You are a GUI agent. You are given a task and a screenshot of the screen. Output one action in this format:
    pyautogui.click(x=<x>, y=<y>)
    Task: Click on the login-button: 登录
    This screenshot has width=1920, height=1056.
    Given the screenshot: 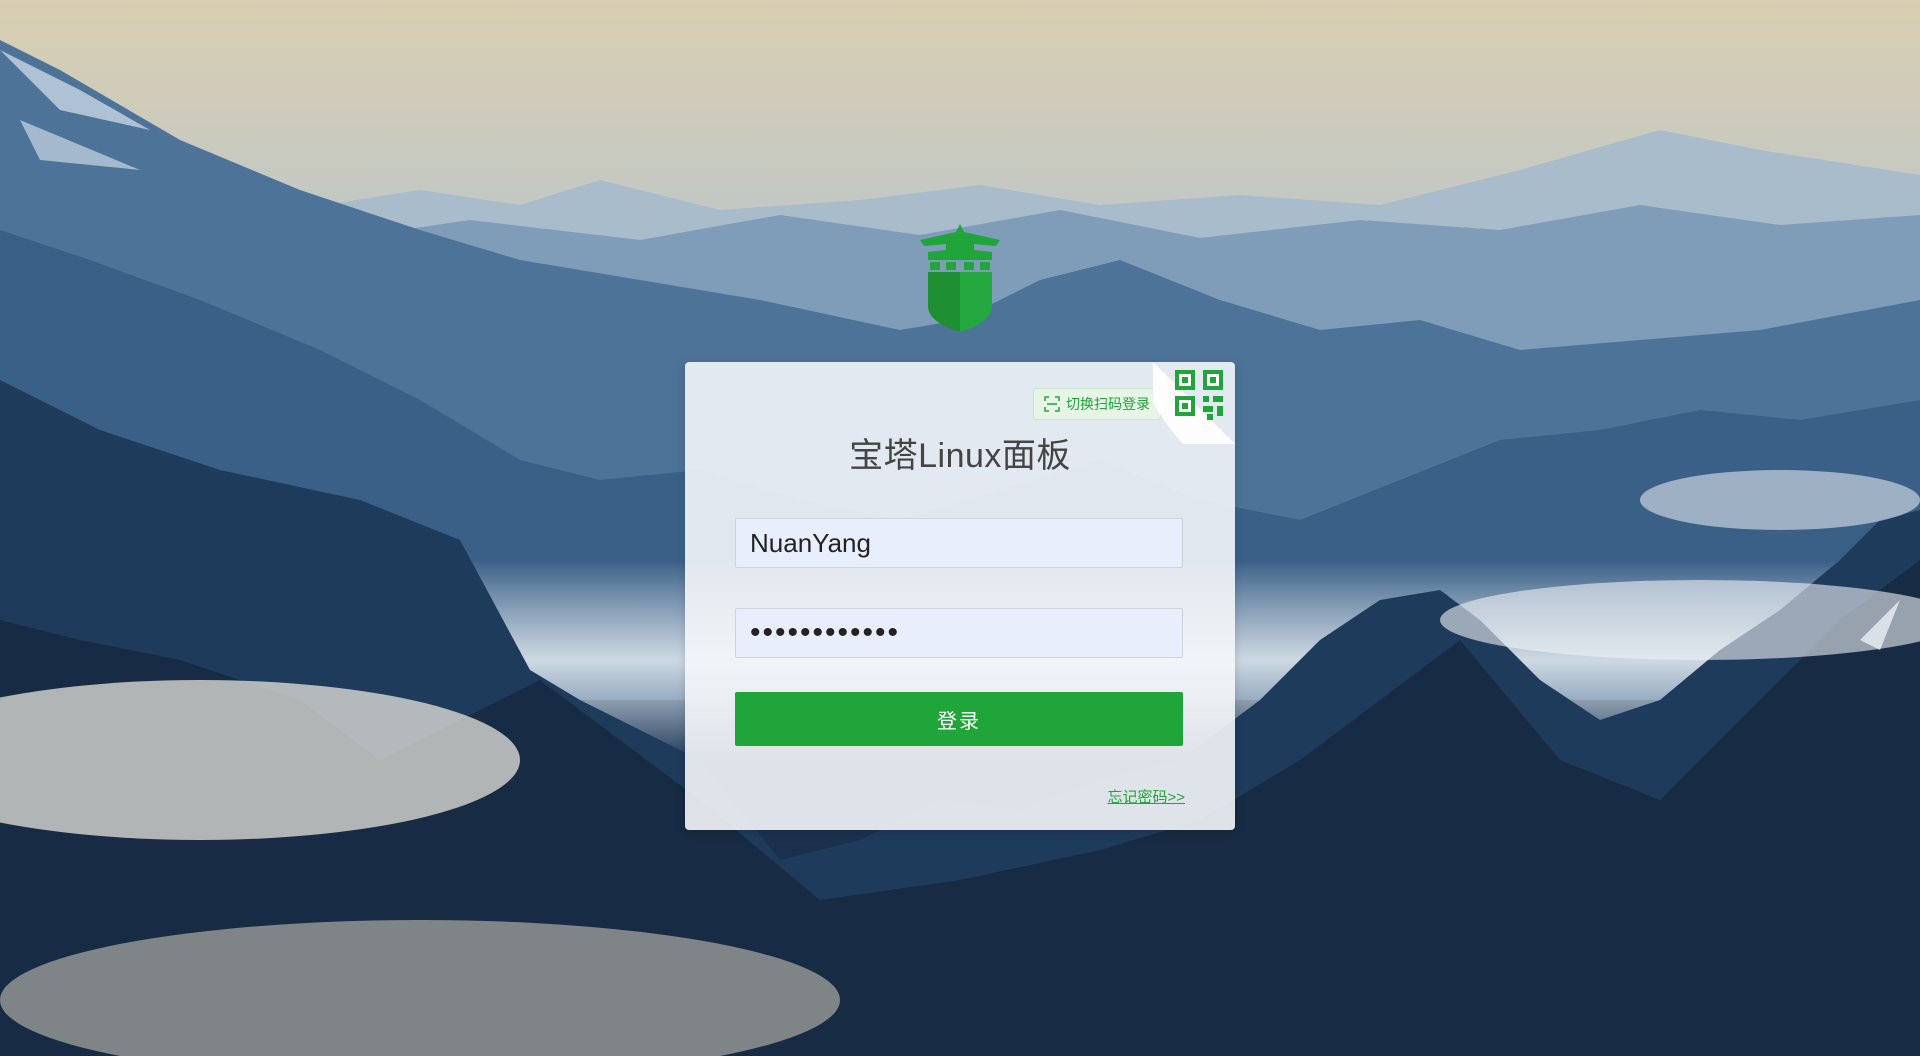 What is the action you would take?
    pyautogui.click(x=959, y=719)
    